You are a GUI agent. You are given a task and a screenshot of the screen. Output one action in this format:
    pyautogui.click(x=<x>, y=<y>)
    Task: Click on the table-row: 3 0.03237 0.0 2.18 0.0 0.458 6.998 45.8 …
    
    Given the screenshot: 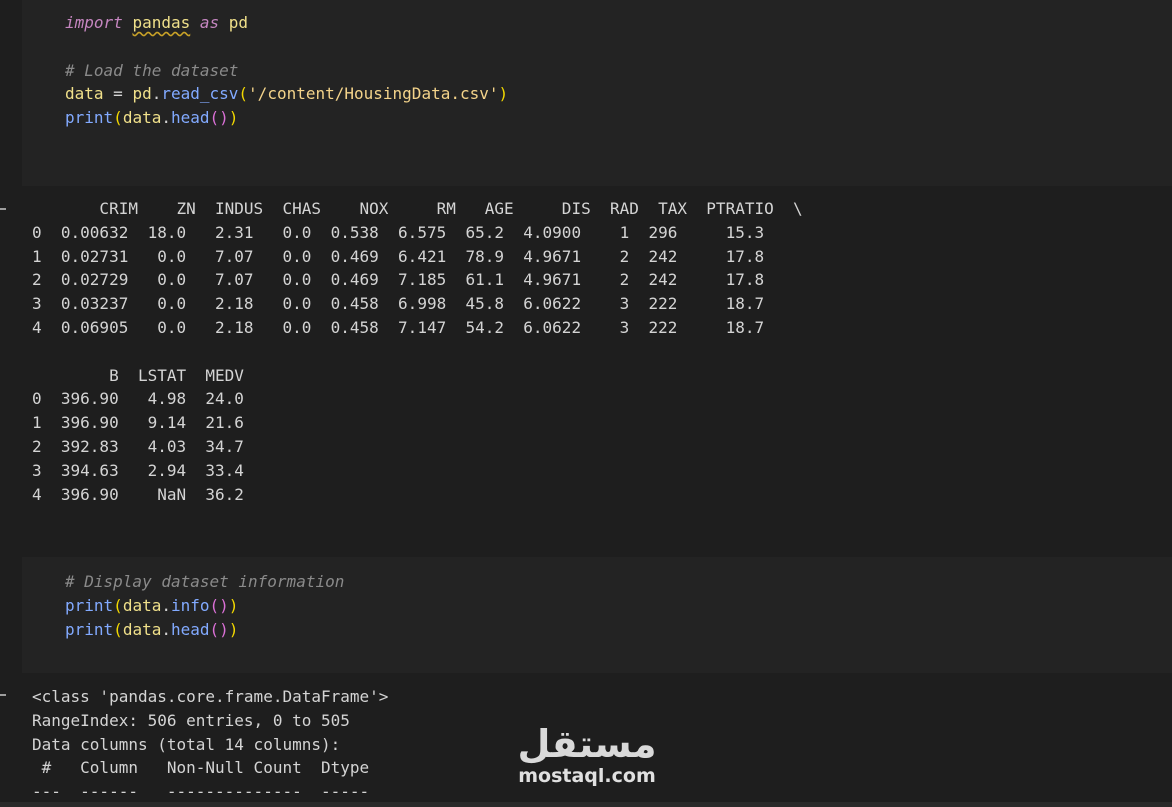 What is the action you would take?
    pyautogui.click(x=398, y=304)
    